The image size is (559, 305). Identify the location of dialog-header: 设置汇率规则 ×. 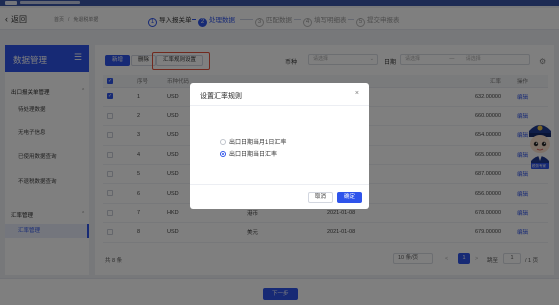
(279, 94).